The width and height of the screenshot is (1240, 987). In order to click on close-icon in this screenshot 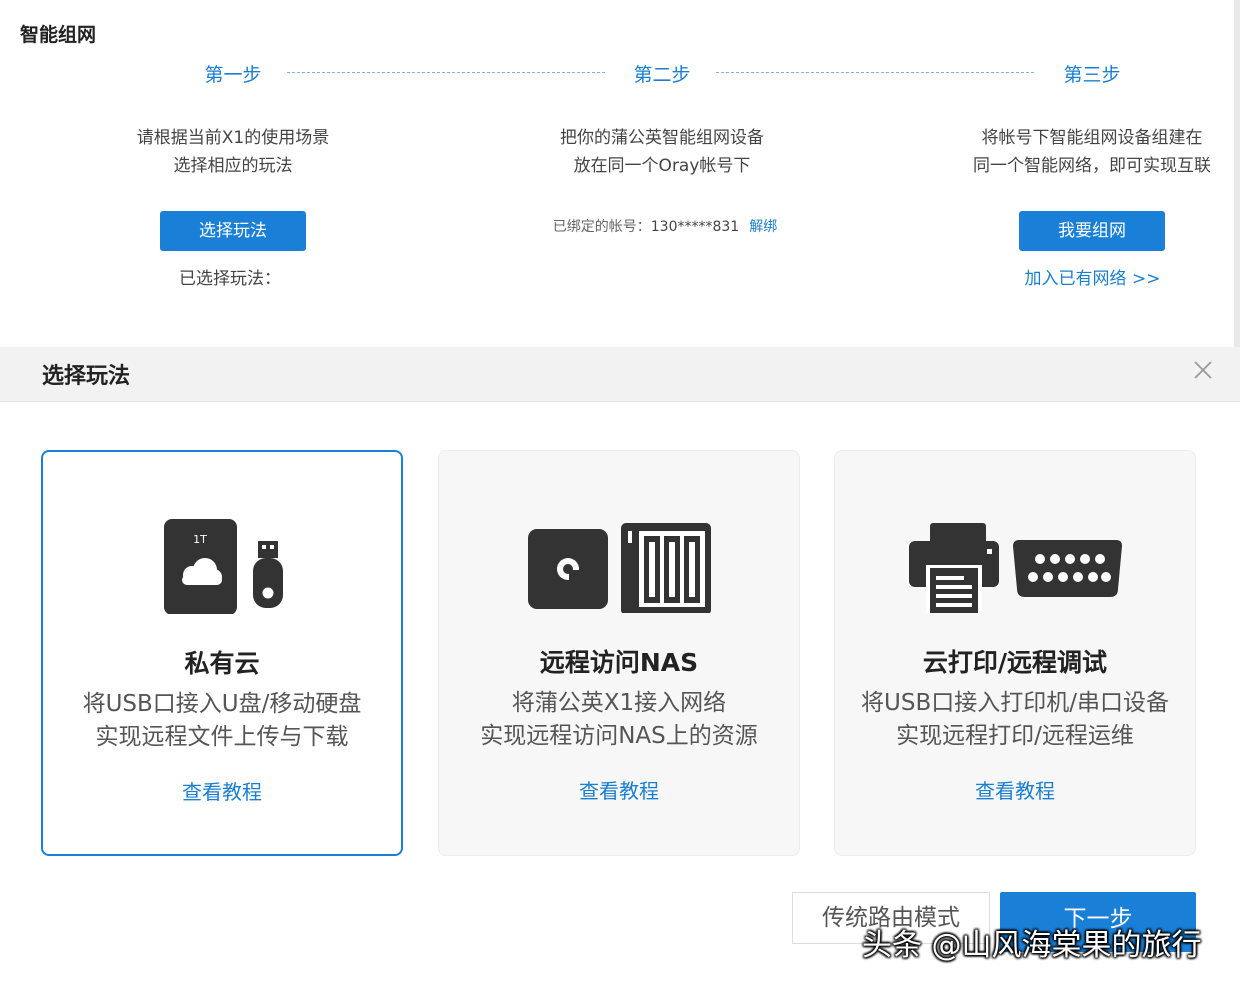, I will do `click(1203, 370)`.